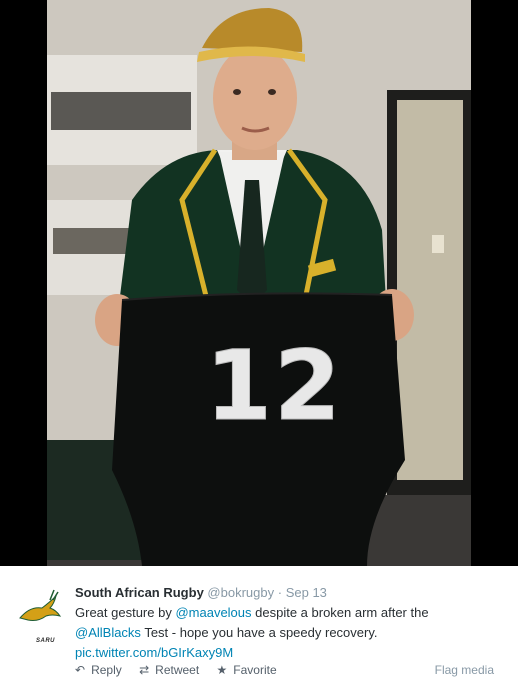 Image resolution: width=518 pixels, height=694 pixels. I want to click on media-link: pic.twitter.com/bGIrKaxy9M, so click(154, 652).